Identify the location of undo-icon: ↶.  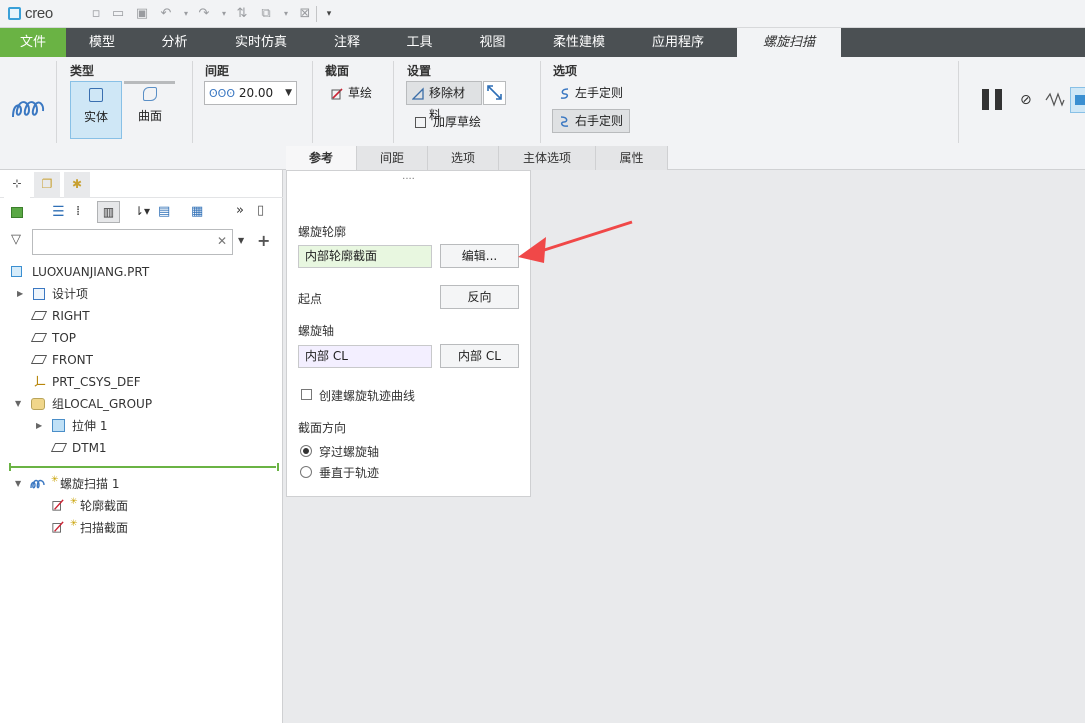
(166, 14).